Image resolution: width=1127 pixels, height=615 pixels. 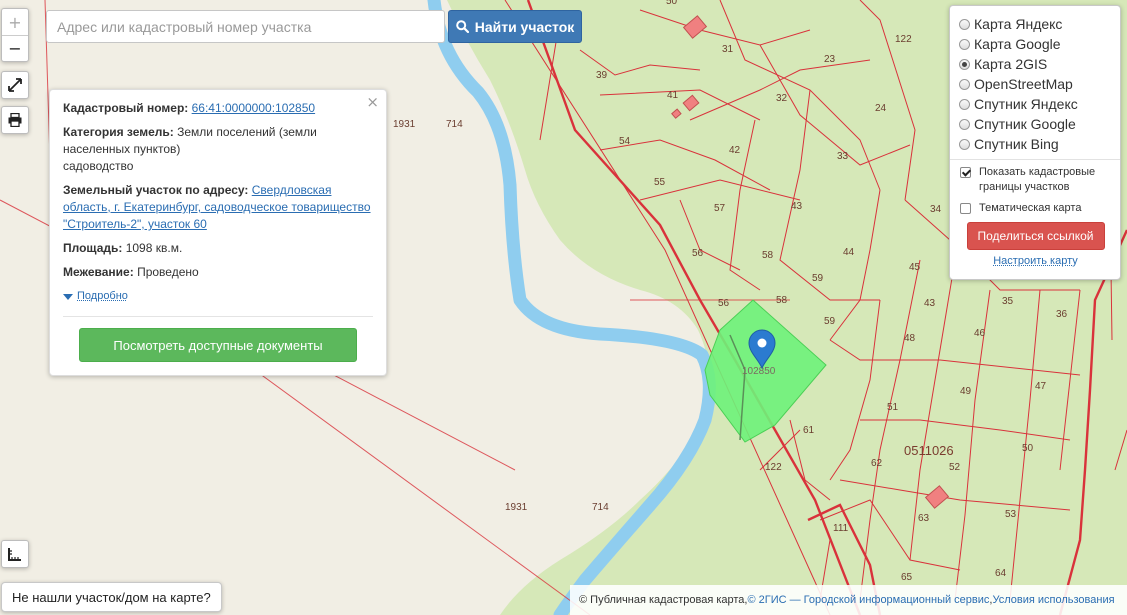 I want to click on parcel-number: 51, so click(x=893, y=407).